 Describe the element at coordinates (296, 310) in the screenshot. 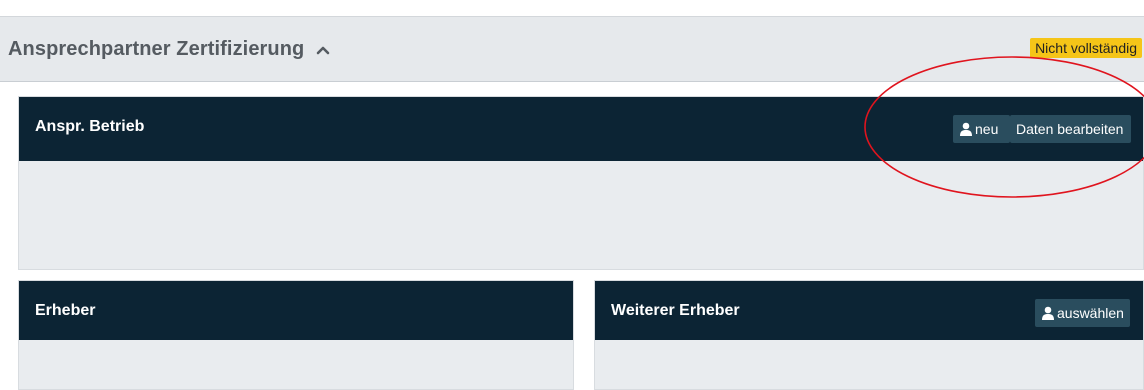

I see `panel-erheber-header: Erheber` at that location.